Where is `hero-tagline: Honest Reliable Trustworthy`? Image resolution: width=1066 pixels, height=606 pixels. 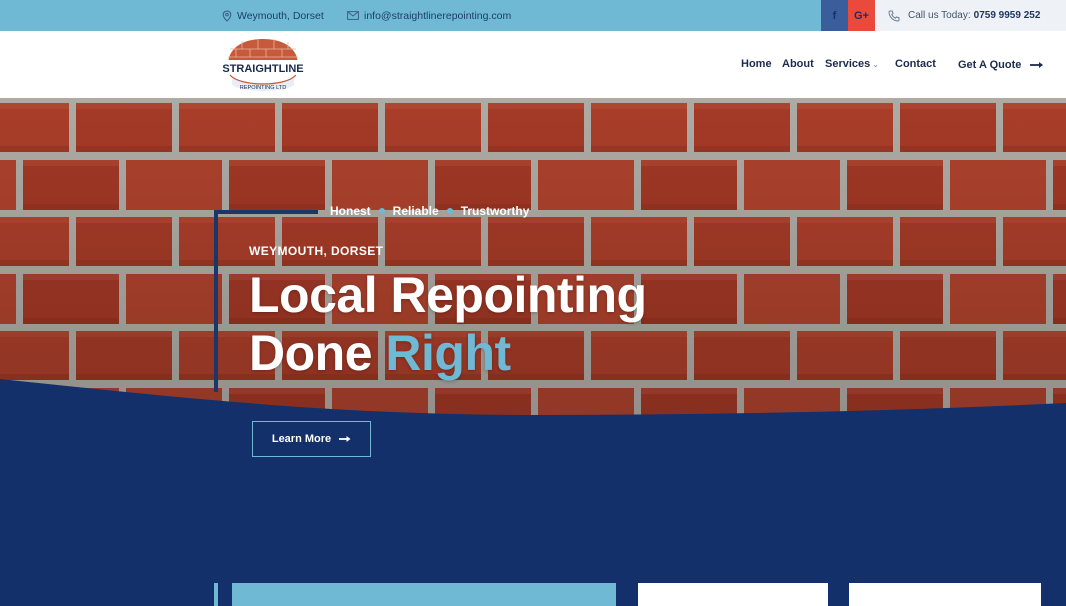 hero-tagline: Honest Reliable Trustworthy is located at coordinates (429, 211).